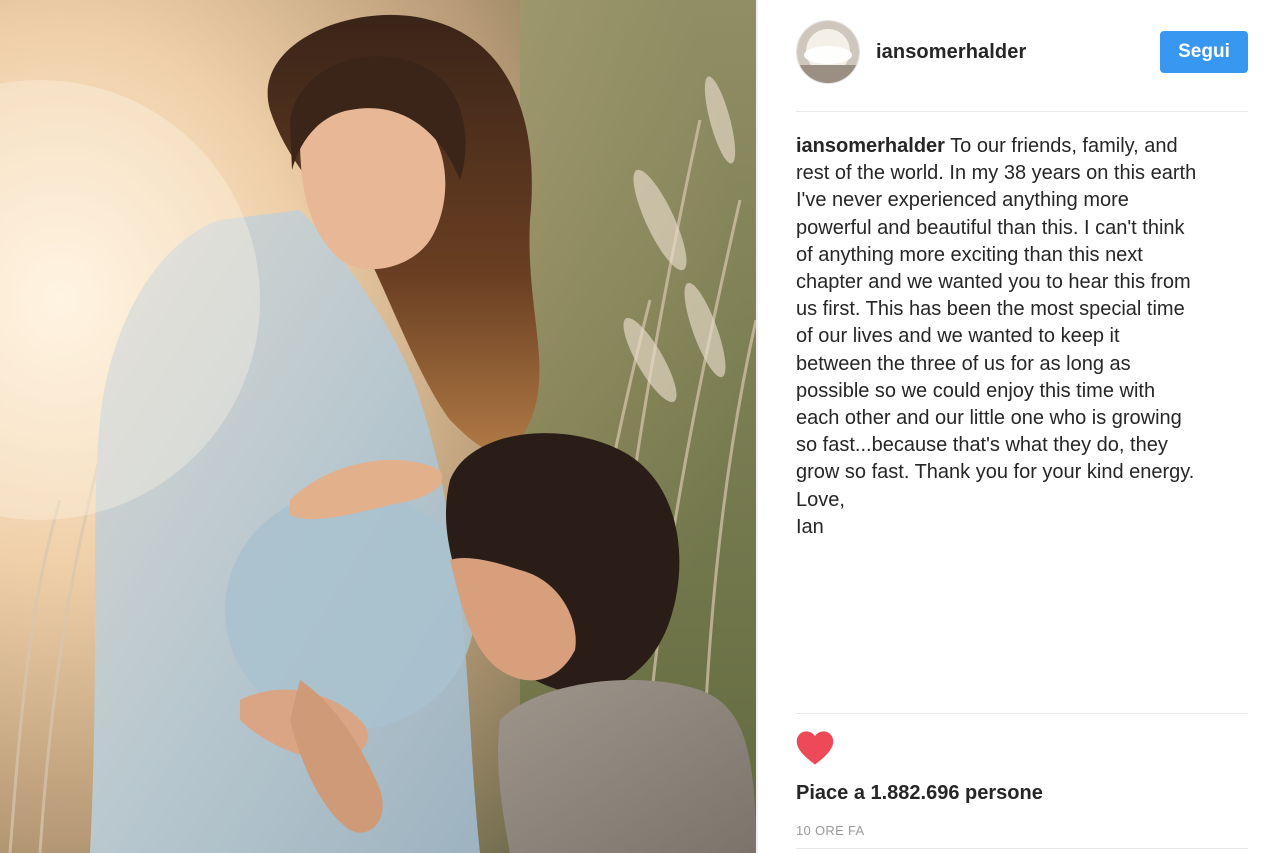 This screenshot has height=853, width=1280. I want to click on caption-text: To our friends, family, and, so click(1061, 146).